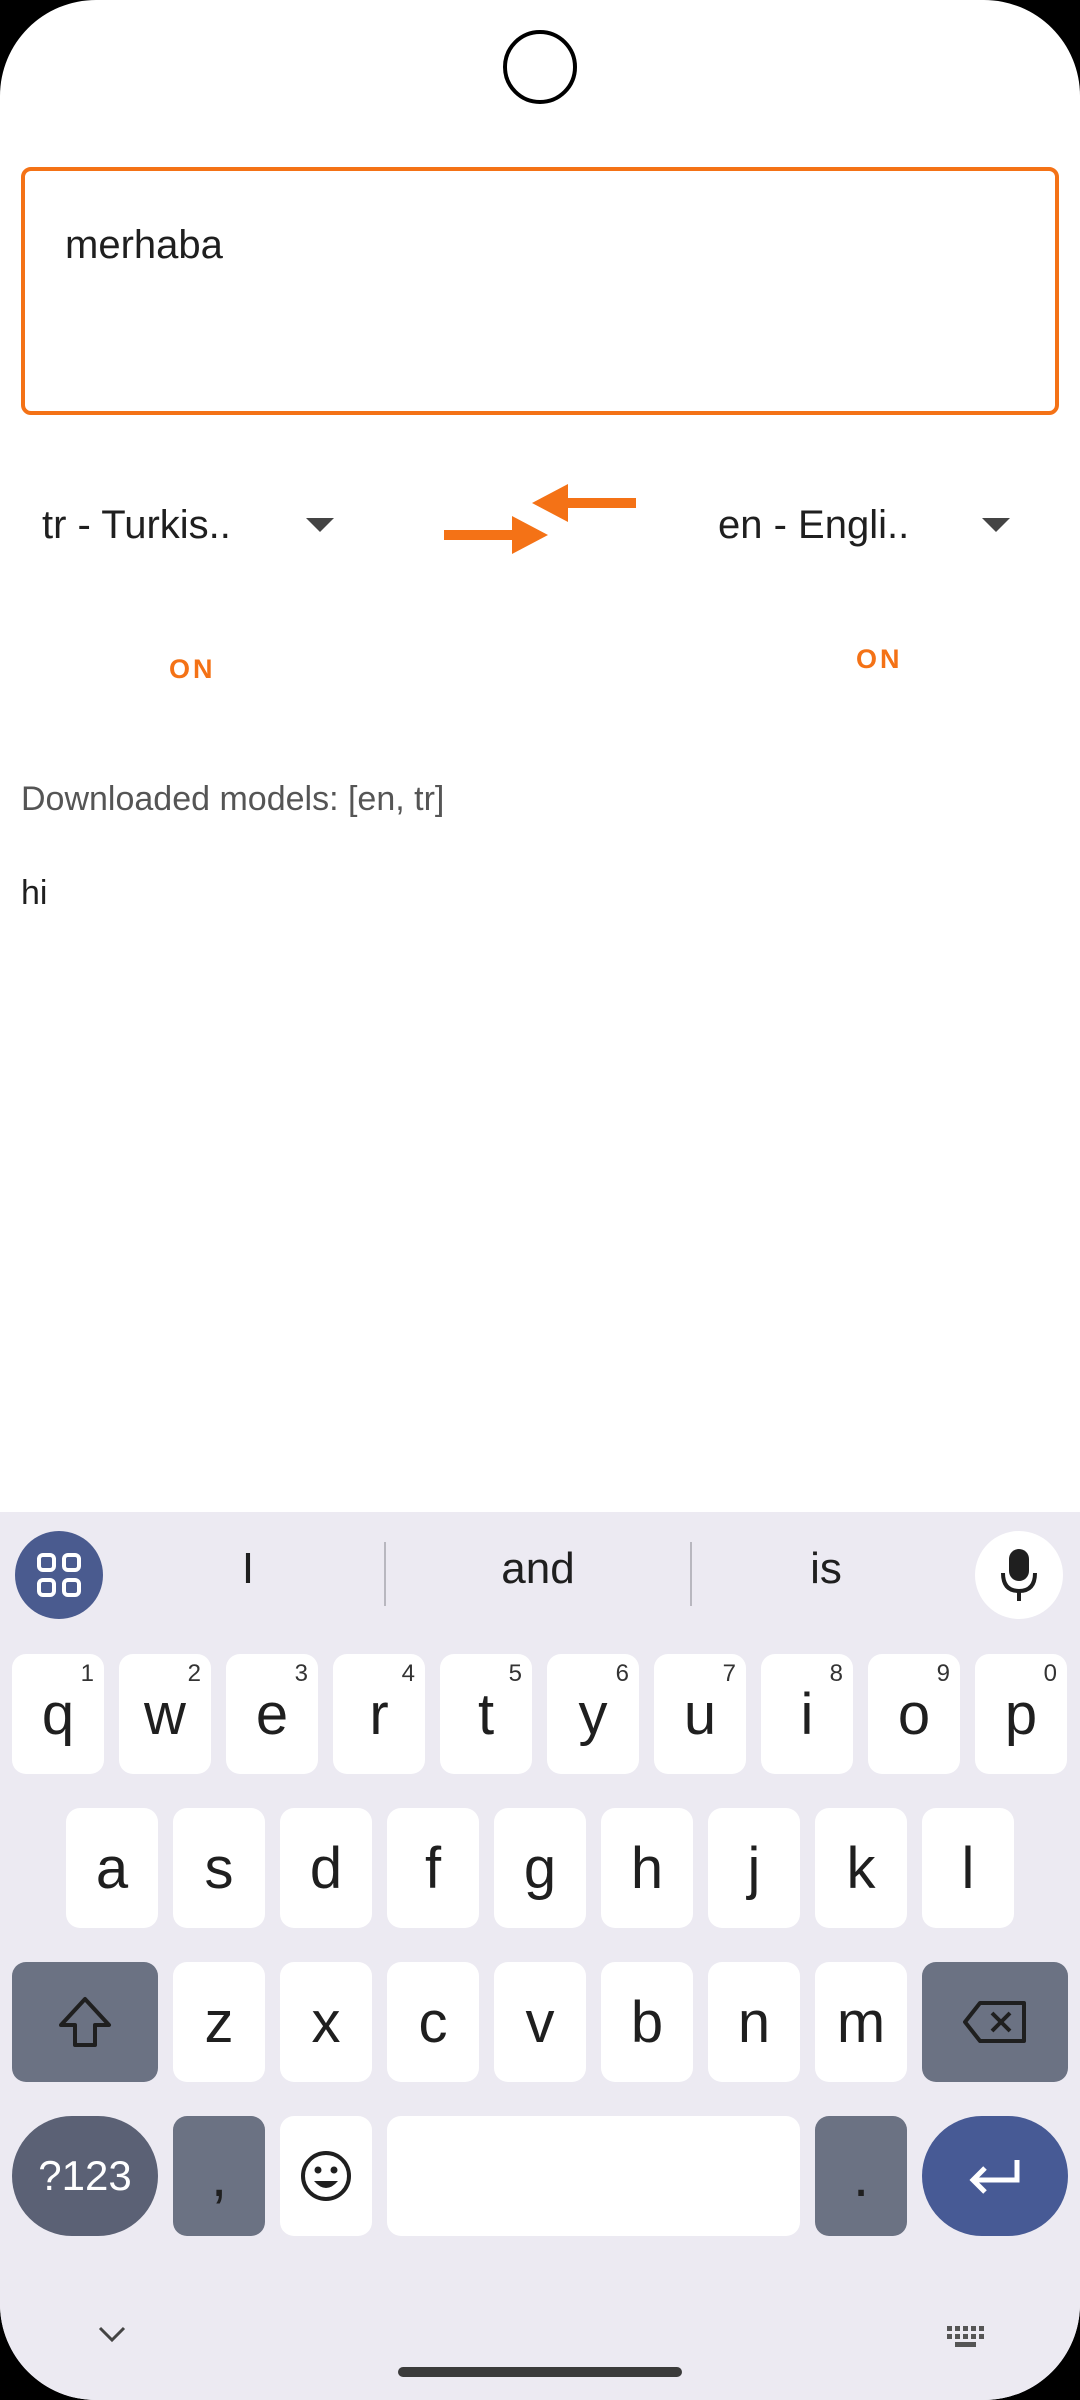  What do you see at coordinates (248, 1569) in the screenshot?
I see `suggestion-1: I` at bounding box center [248, 1569].